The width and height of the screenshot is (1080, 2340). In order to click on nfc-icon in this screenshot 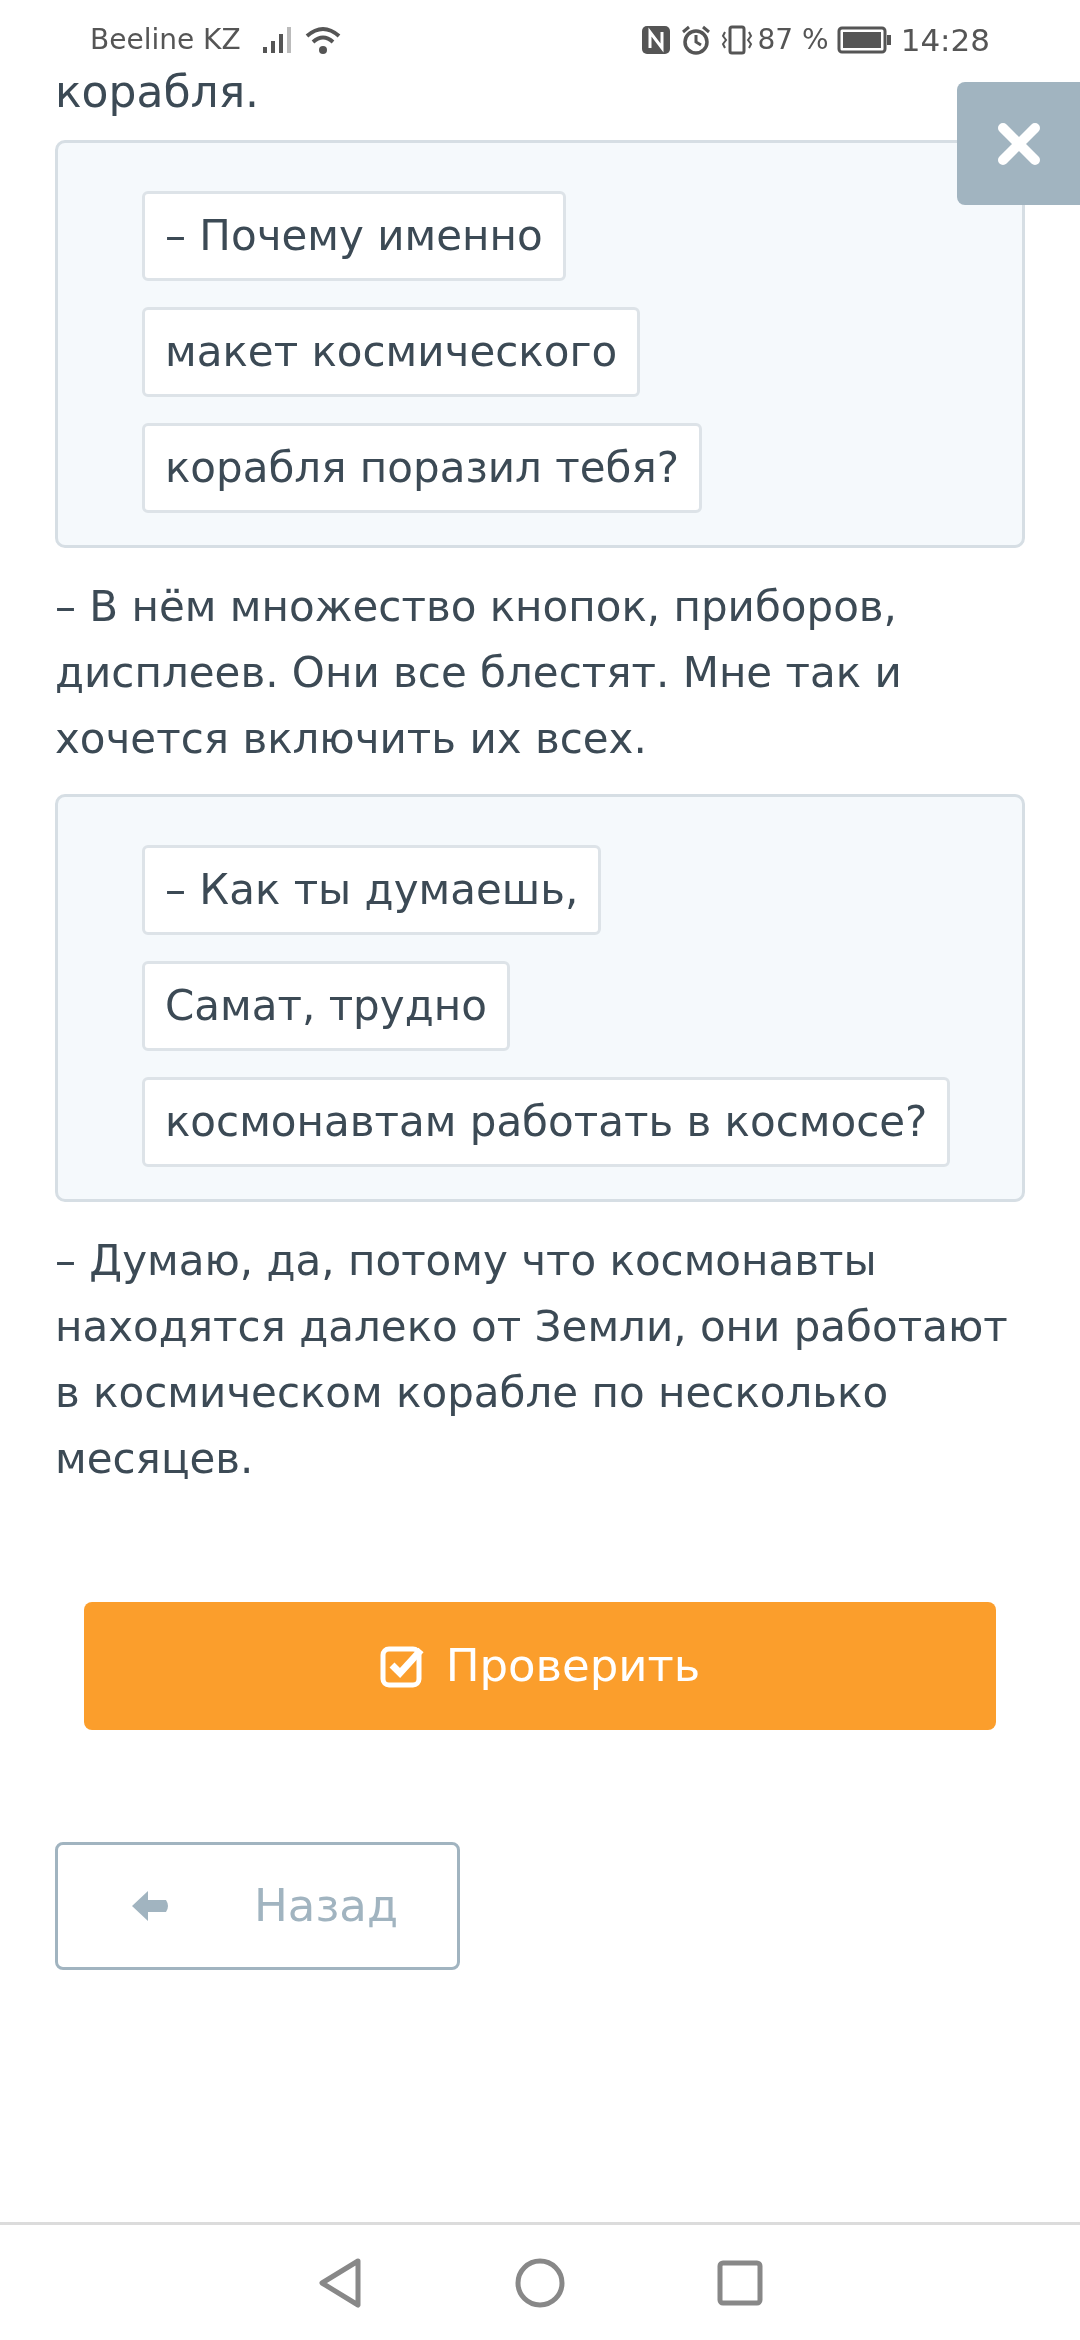, I will do `click(655, 40)`.